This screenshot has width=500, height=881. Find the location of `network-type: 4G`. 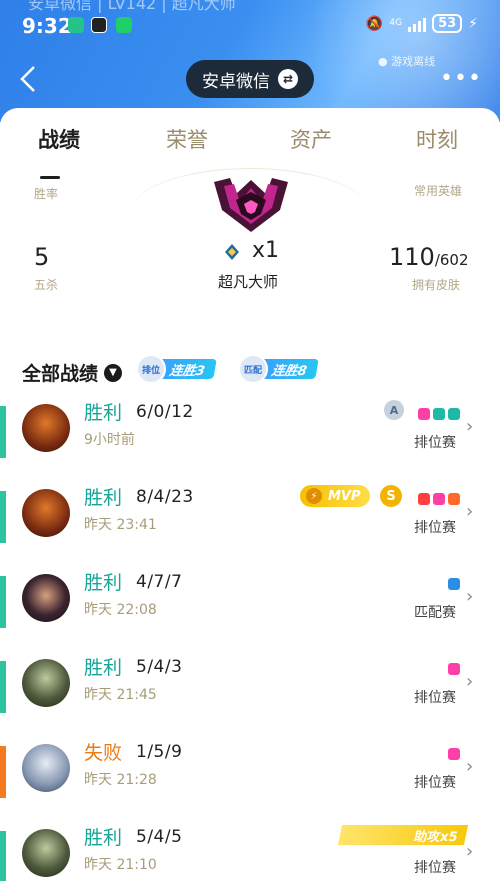

network-type: 4G is located at coordinates (396, 23).